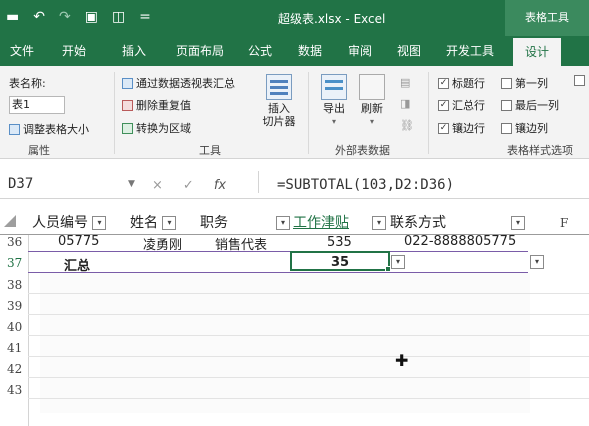 This screenshot has height=426, width=589. Describe the element at coordinates (279, 108) in the screenshot. I see `insert-slicer-label-1: 插入` at that location.